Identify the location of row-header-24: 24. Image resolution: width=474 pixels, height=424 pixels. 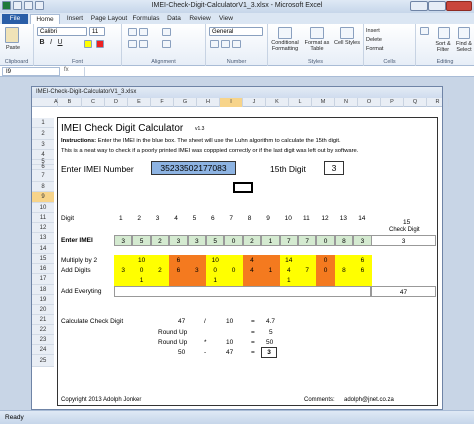
(43, 350).